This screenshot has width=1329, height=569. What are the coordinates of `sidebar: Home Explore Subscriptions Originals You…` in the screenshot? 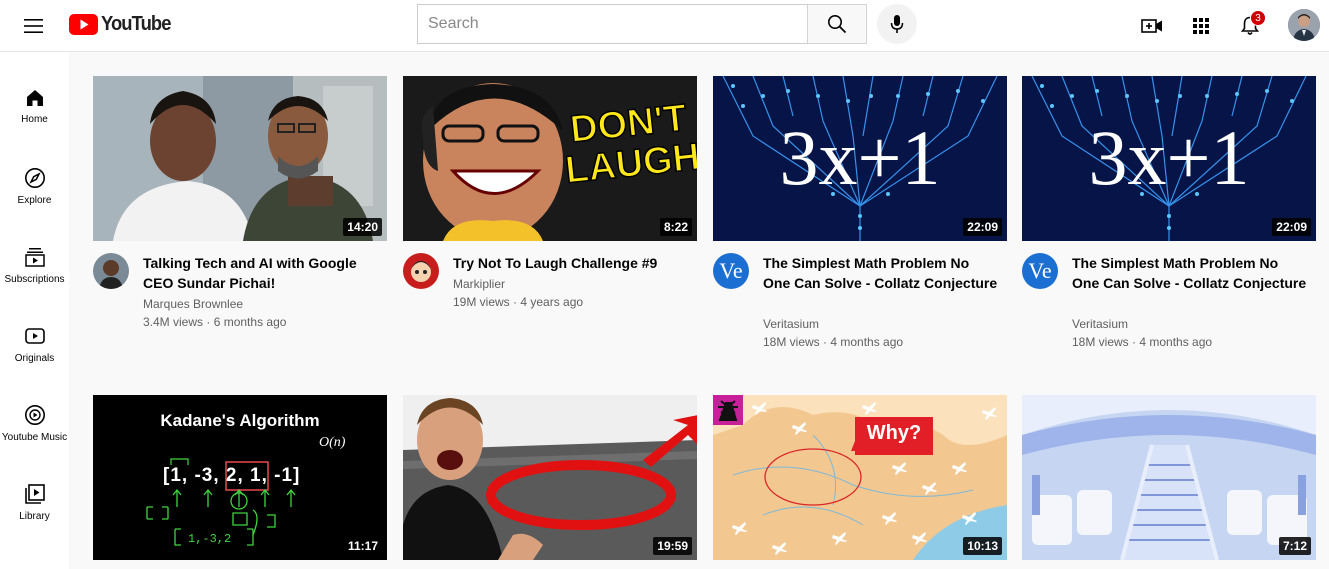 It's located at (34, 310).